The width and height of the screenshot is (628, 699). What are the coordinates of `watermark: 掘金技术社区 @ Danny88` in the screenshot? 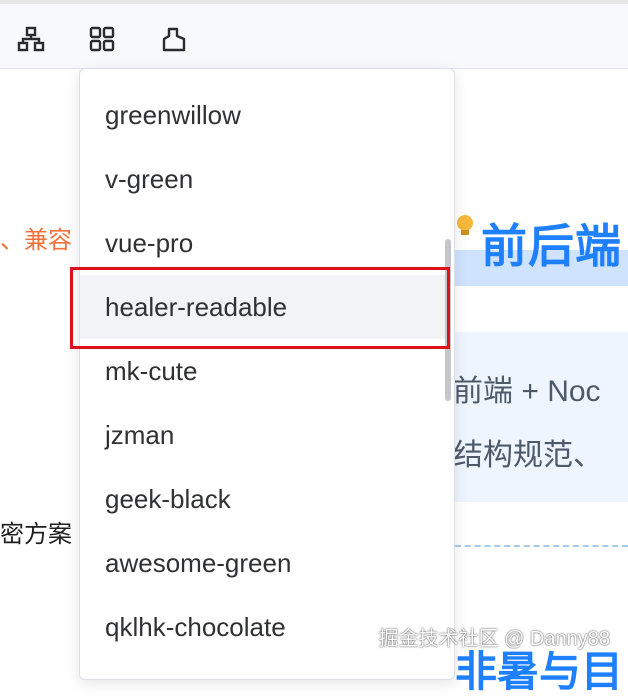 It's located at (494, 639).